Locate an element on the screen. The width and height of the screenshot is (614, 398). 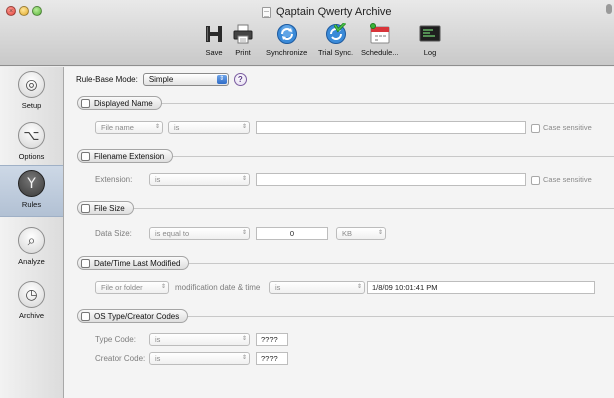
type-code-input: ???? is located at coordinates (272, 339).